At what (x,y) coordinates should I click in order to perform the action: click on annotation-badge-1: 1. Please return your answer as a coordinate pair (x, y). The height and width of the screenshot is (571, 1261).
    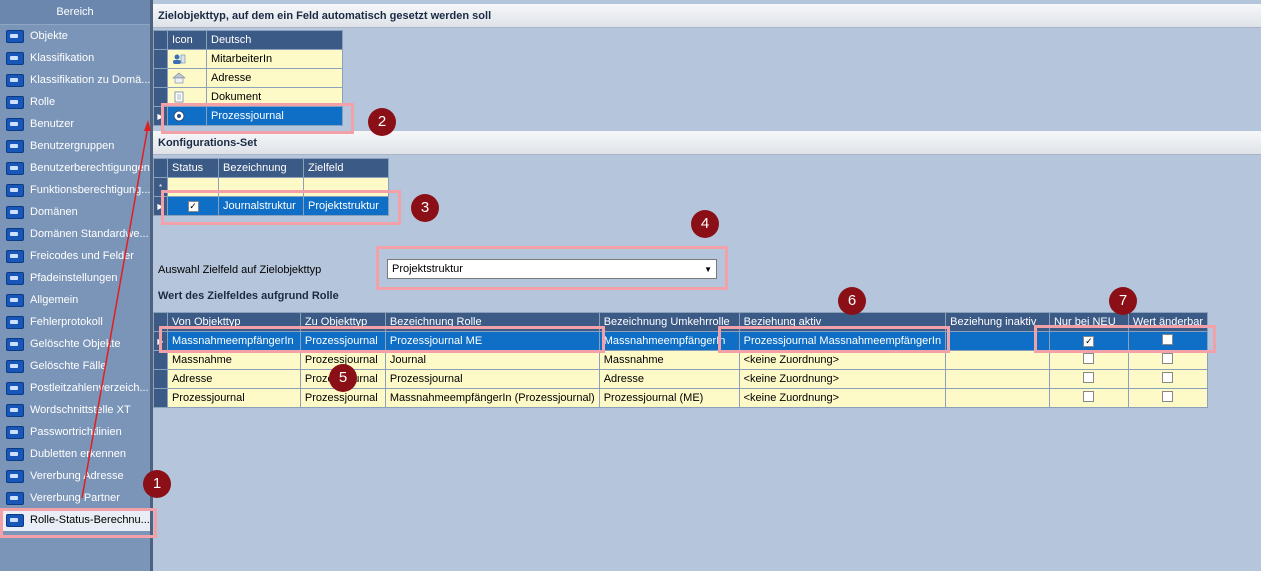
    Looking at the image, I should click on (157, 484).